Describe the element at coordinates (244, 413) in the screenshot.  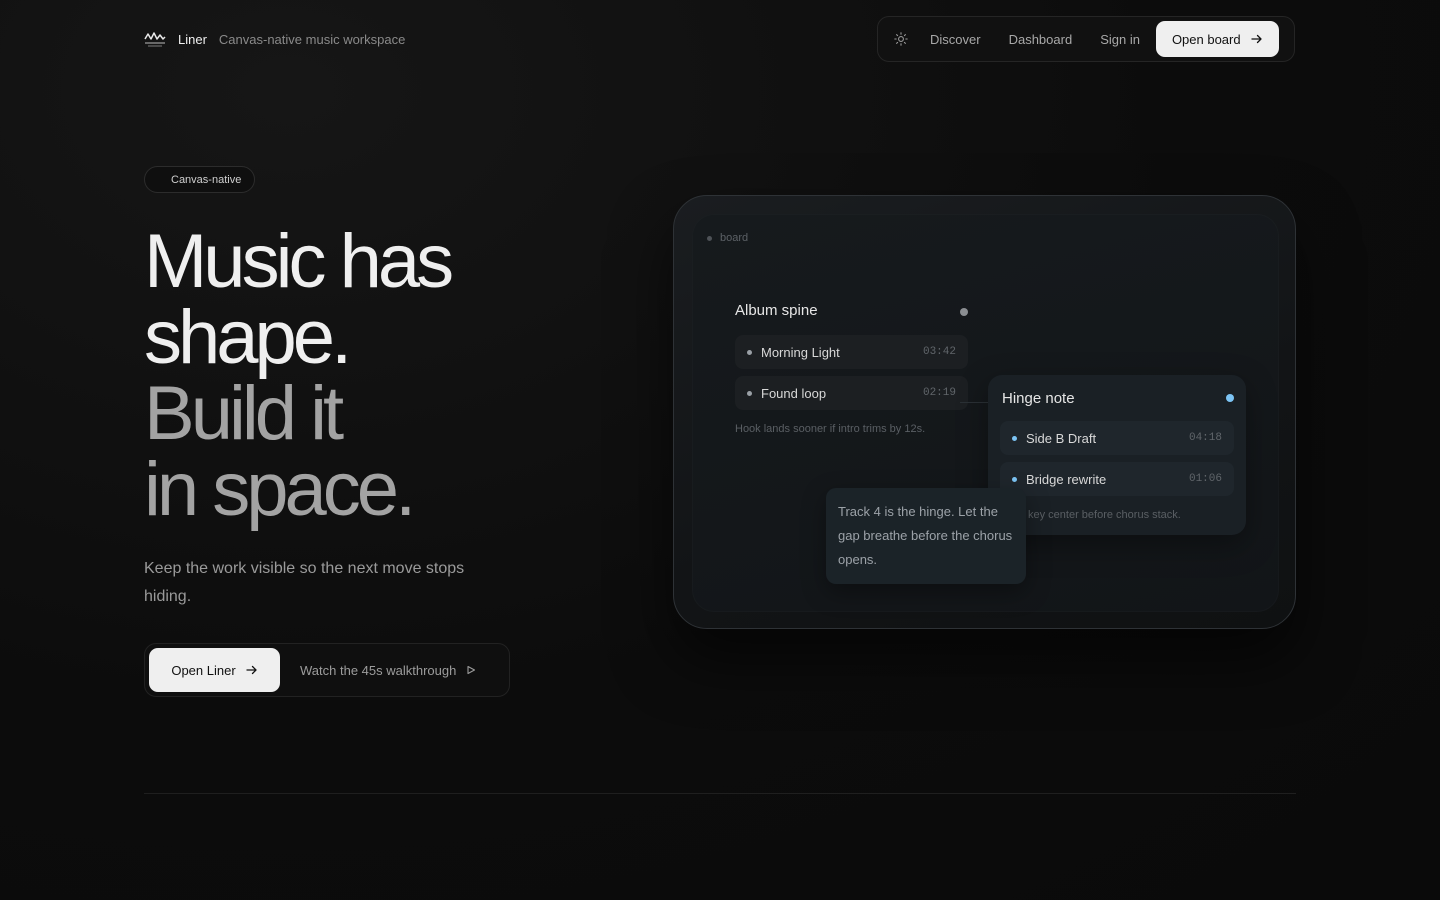
I see `headline-line-3: Build it` at that location.